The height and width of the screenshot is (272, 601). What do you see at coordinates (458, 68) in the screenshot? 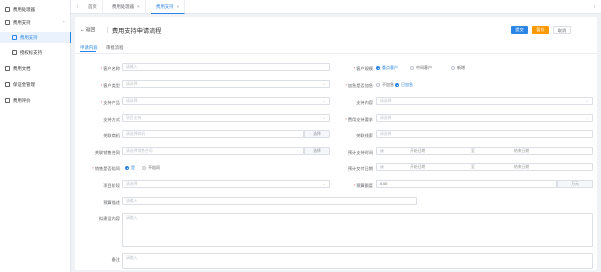
I see `customer-size-option-new: 新增` at bounding box center [458, 68].